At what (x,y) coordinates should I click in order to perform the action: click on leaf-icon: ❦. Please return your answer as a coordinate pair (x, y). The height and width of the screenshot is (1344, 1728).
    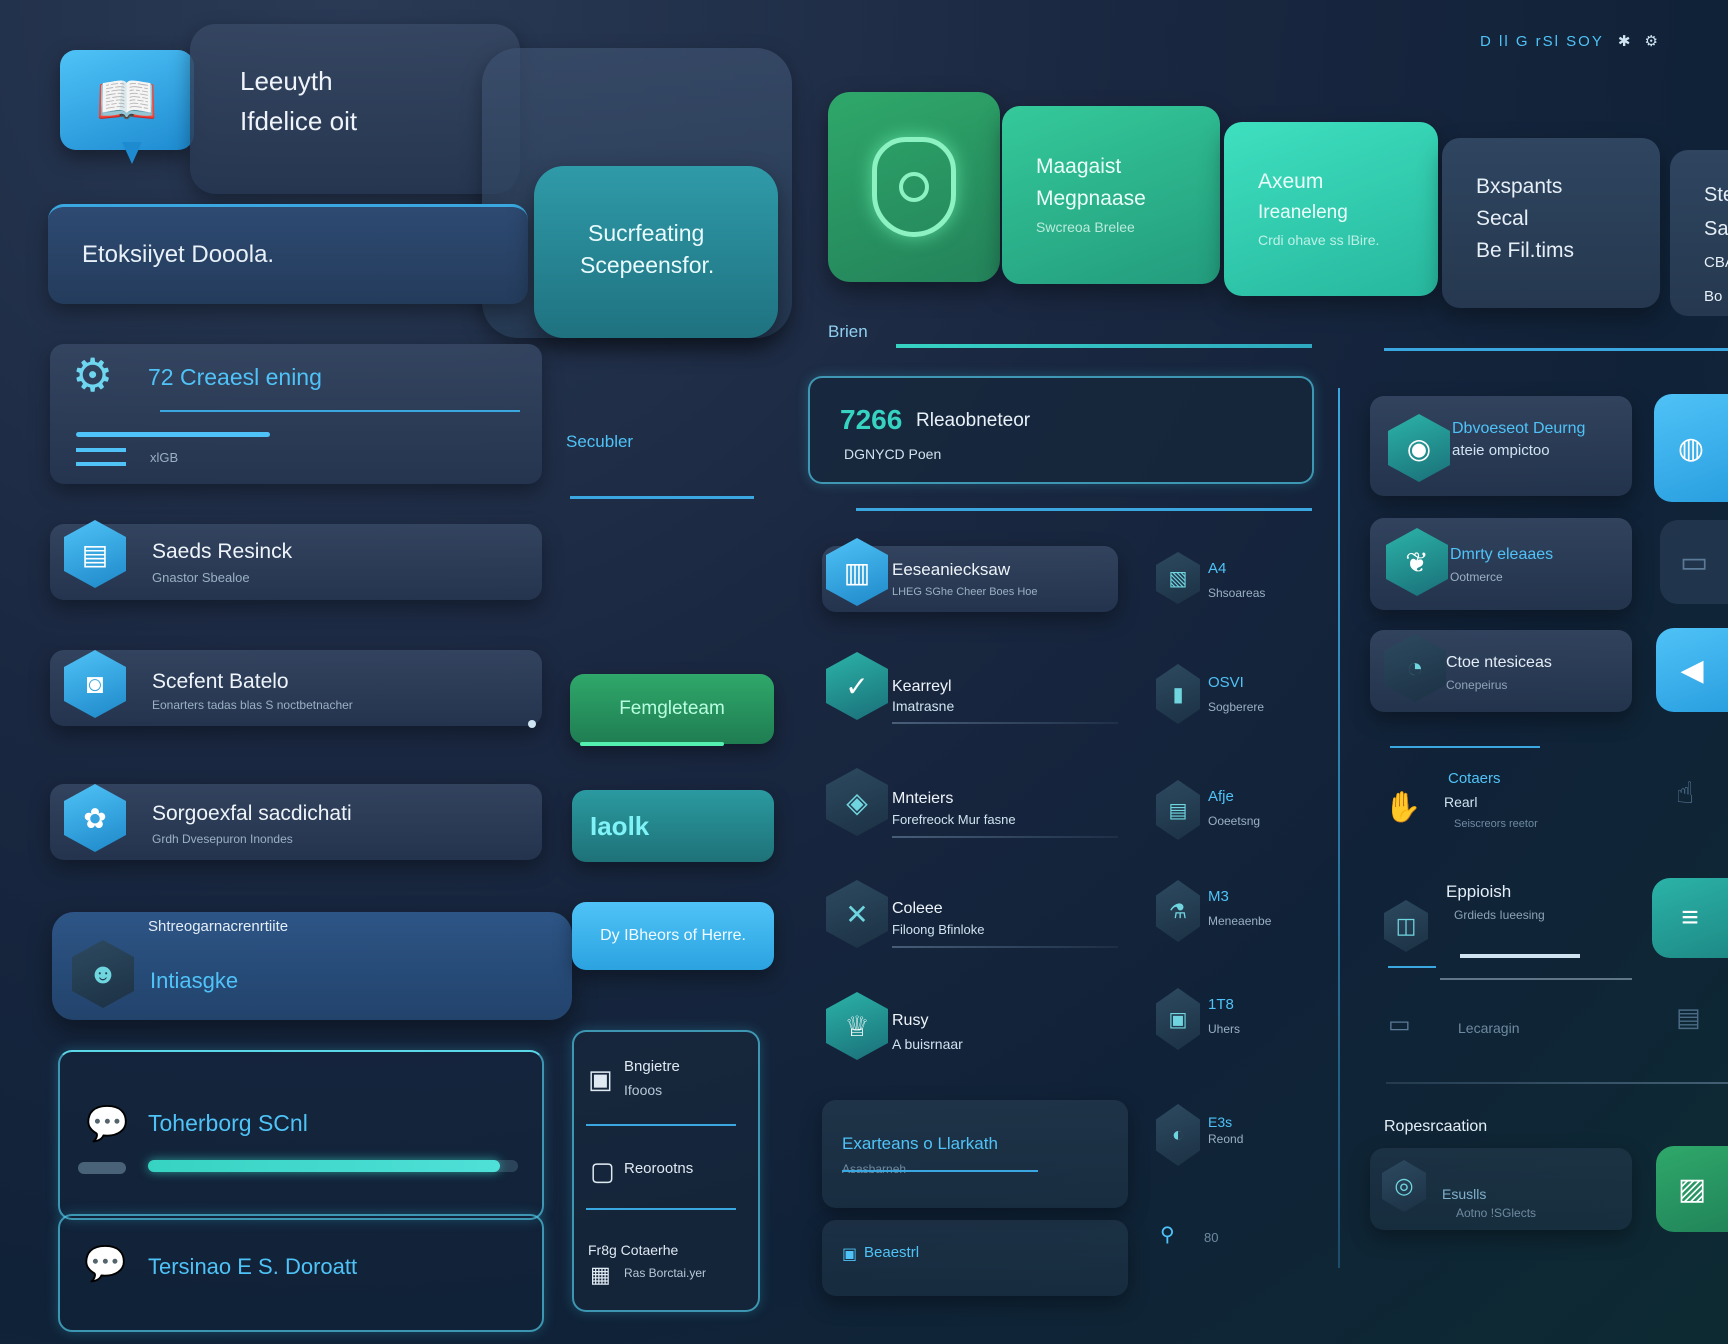
    Looking at the image, I should click on (1417, 562).